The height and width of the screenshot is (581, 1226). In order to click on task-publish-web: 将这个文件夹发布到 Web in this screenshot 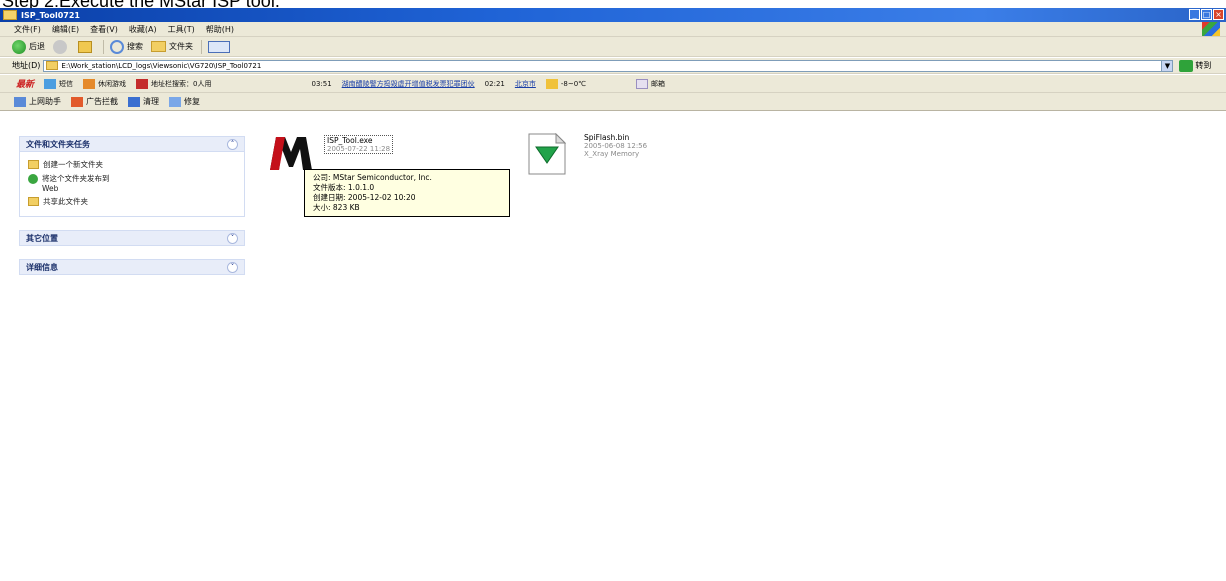, I will do `click(133, 183)`.